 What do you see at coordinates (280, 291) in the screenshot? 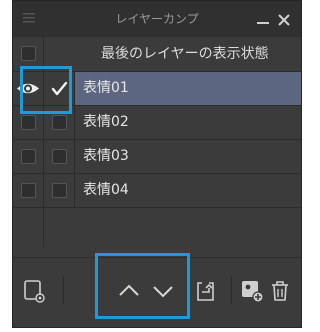
I see `trash-icon` at bounding box center [280, 291].